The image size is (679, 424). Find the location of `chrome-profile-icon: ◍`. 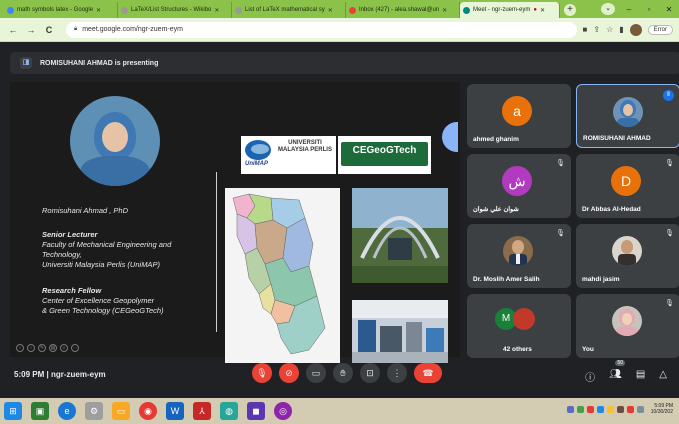

chrome-profile-icon: ◍ is located at coordinates (229, 411).